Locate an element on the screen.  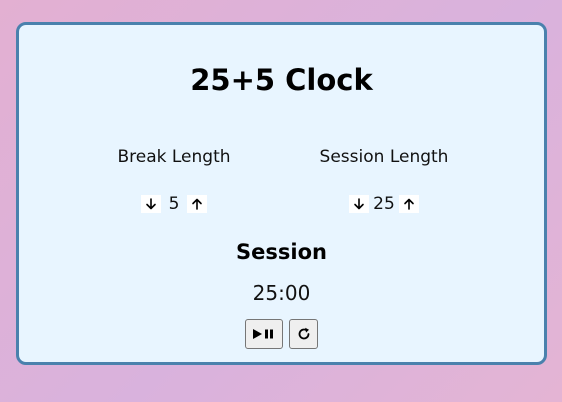
time-left: 25:00 is located at coordinates (281, 293).